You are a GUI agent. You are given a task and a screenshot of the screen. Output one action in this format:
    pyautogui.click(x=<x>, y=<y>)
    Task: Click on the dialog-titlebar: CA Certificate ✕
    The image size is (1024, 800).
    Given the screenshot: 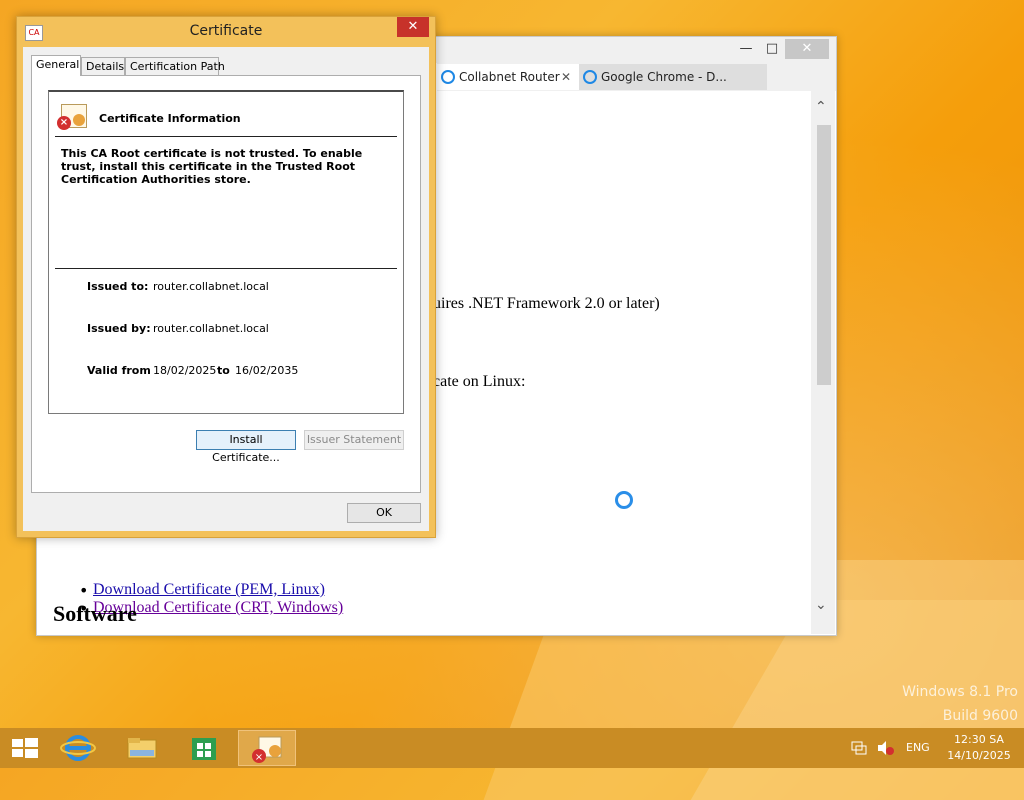 What is the action you would take?
    pyautogui.click(x=226, y=32)
    